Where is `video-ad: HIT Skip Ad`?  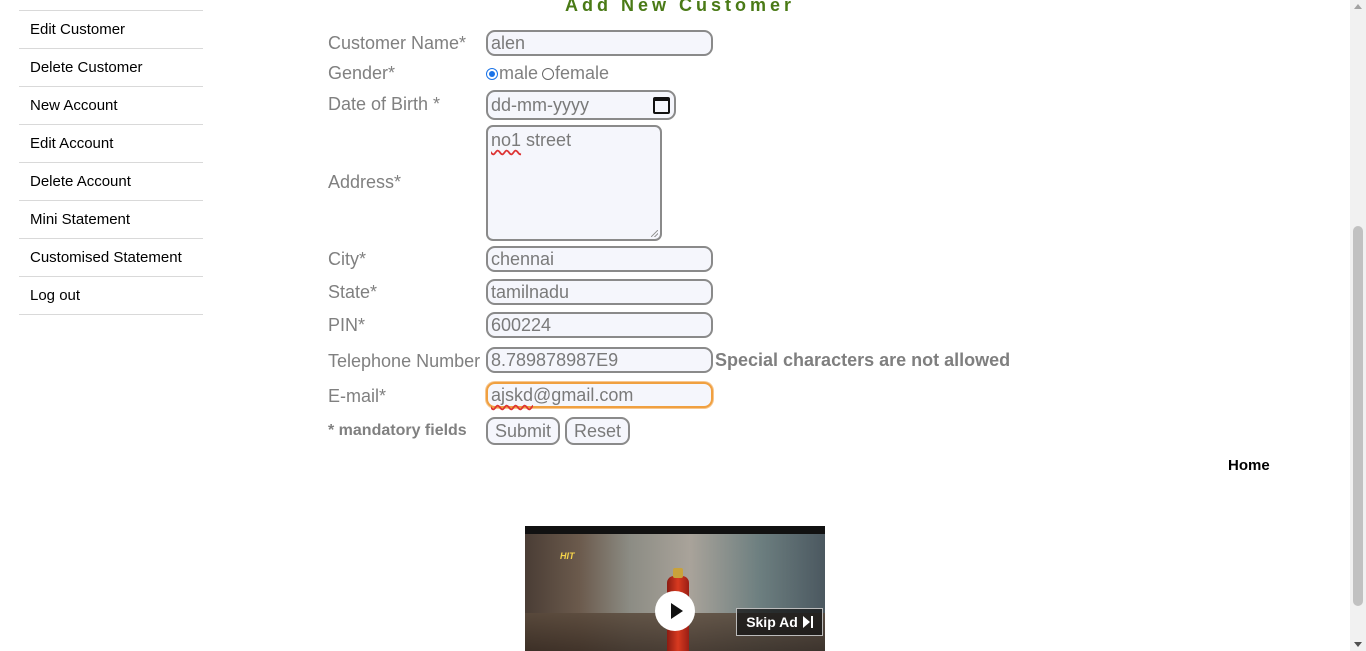
video-ad: HIT Skip Ad is located at coordinates (675, 588).